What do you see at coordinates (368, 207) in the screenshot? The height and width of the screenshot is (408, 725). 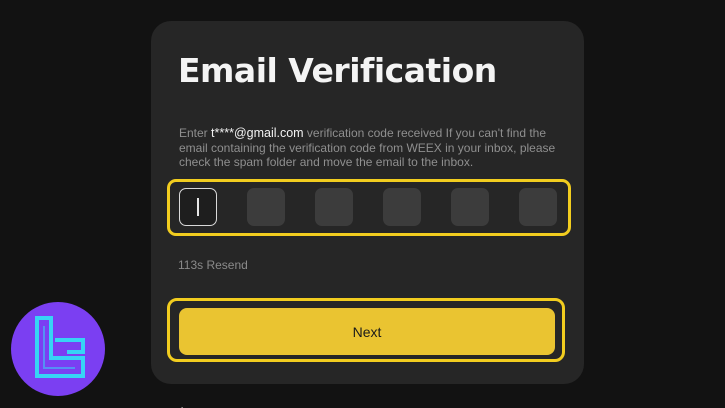 I see `otp-input-group` at bounding box center [368, 207].